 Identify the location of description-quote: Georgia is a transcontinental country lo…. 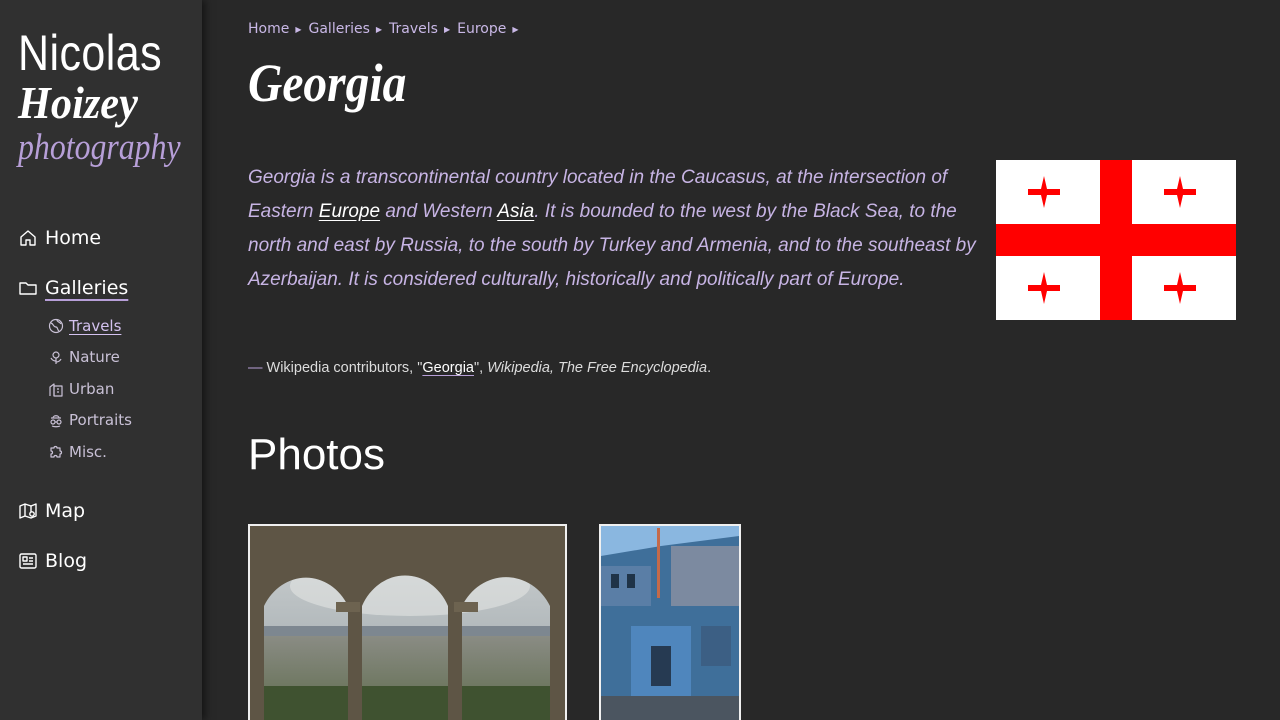
(612, 229).